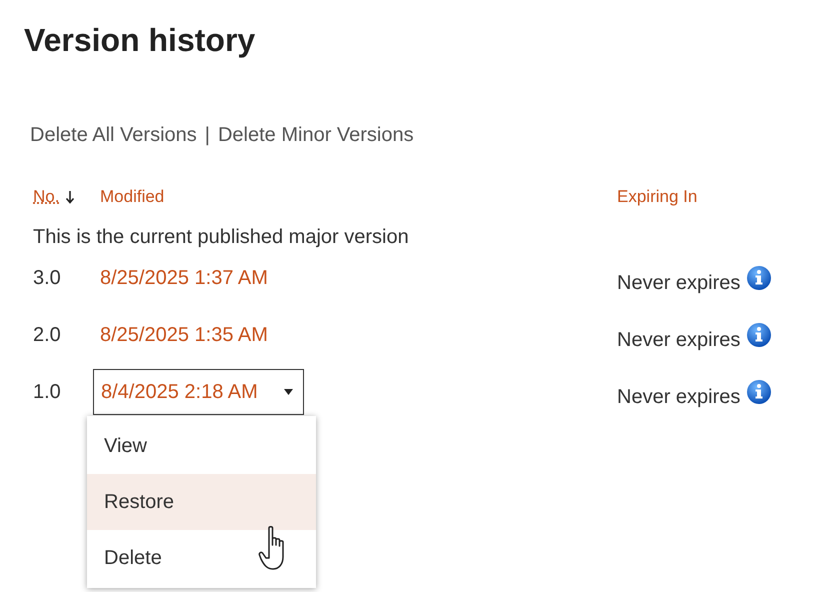 This screenshot has width=823, height=592. Describe the element at coordinates (113, 135) in the screenshot. I see `delete-link: Delete All Versions` at that location.